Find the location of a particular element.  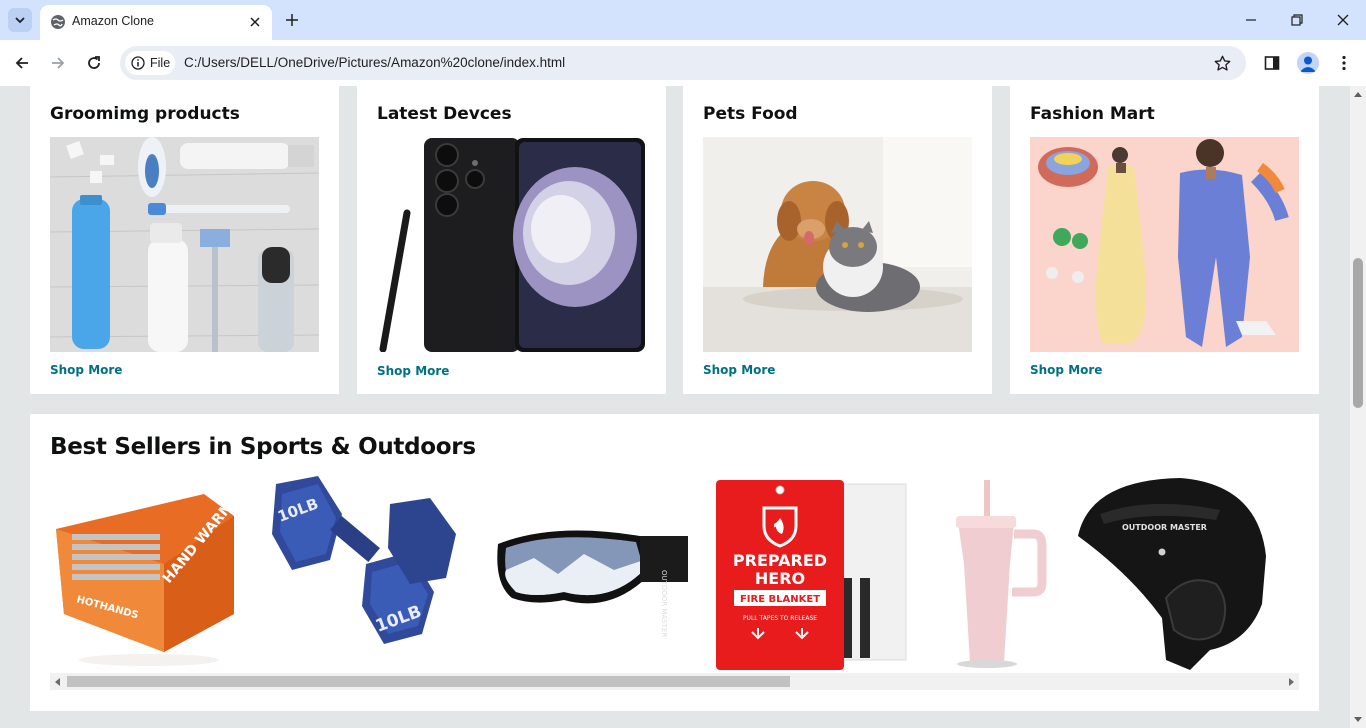

restore-button is located at coordinates (1297, 20).